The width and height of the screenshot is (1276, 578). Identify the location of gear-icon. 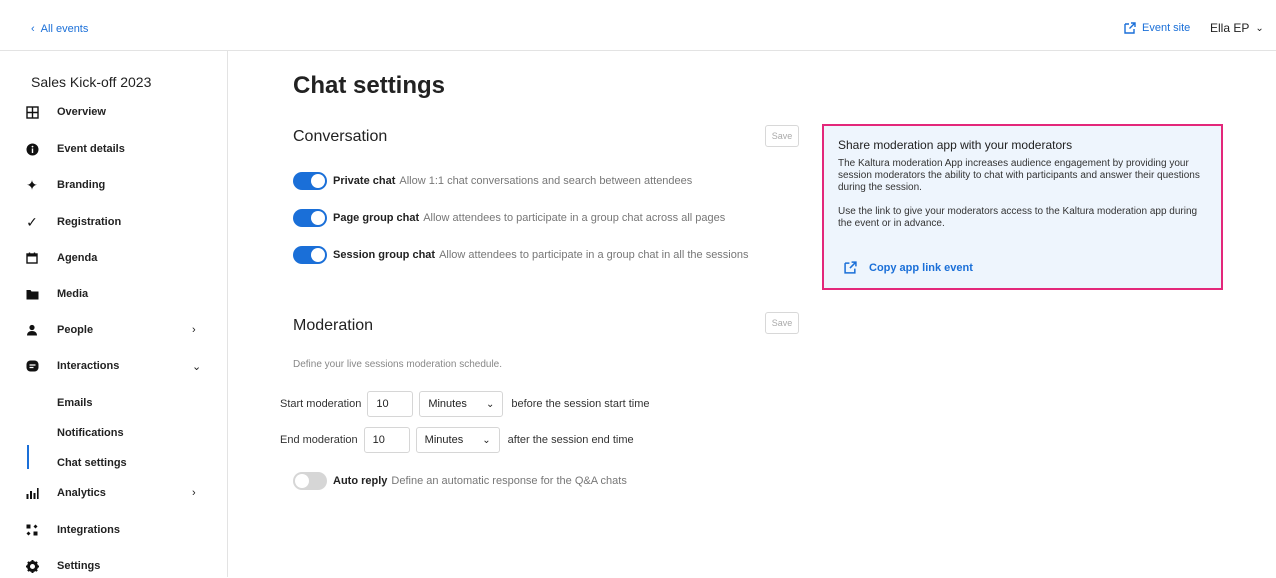
(32, 566).